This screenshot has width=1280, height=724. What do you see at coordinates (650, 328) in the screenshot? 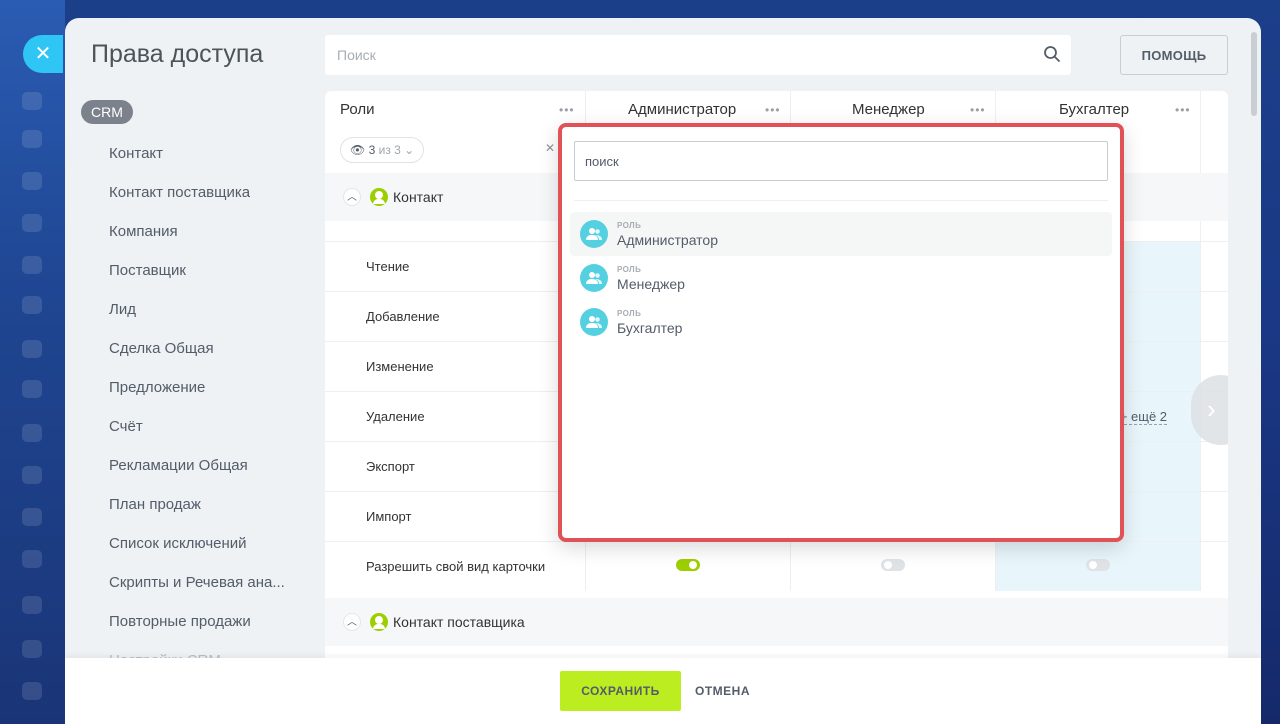
I see `role-name: Бухгалтер` at bounding box center [650, 328].